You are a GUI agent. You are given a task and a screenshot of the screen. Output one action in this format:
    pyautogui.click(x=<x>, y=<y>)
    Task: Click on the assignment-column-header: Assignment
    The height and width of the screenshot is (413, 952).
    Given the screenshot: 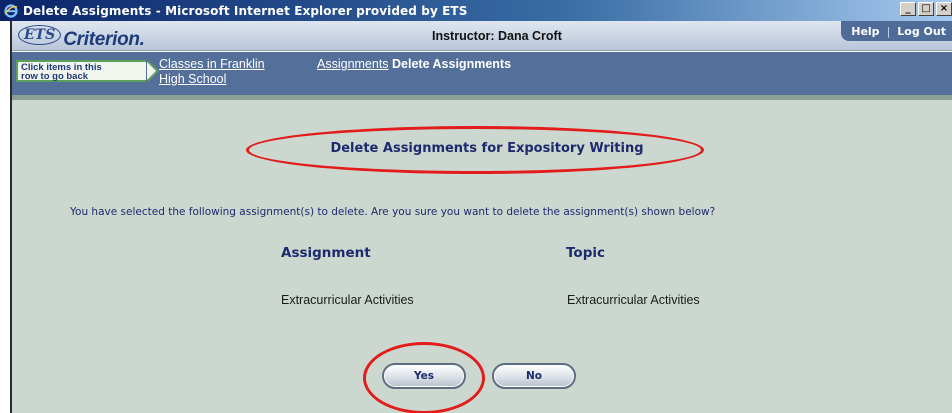 What is the action you would take?
    pyautogui.click(x=326, y=253)
    